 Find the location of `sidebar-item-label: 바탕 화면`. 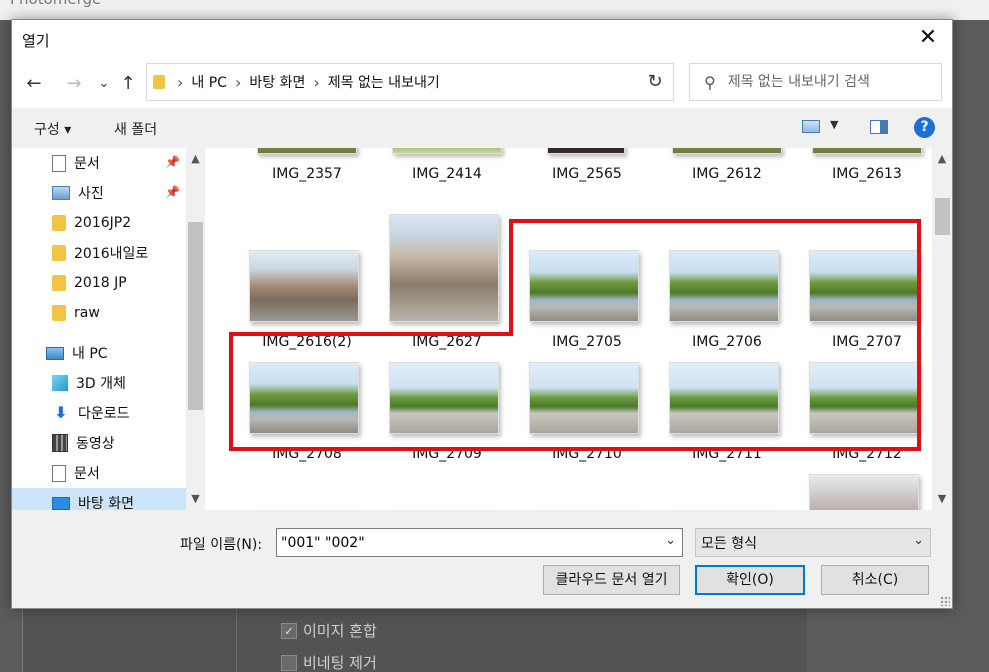

sidebar-item-label: 바탕 화면 is located at coordinates (106, 503).